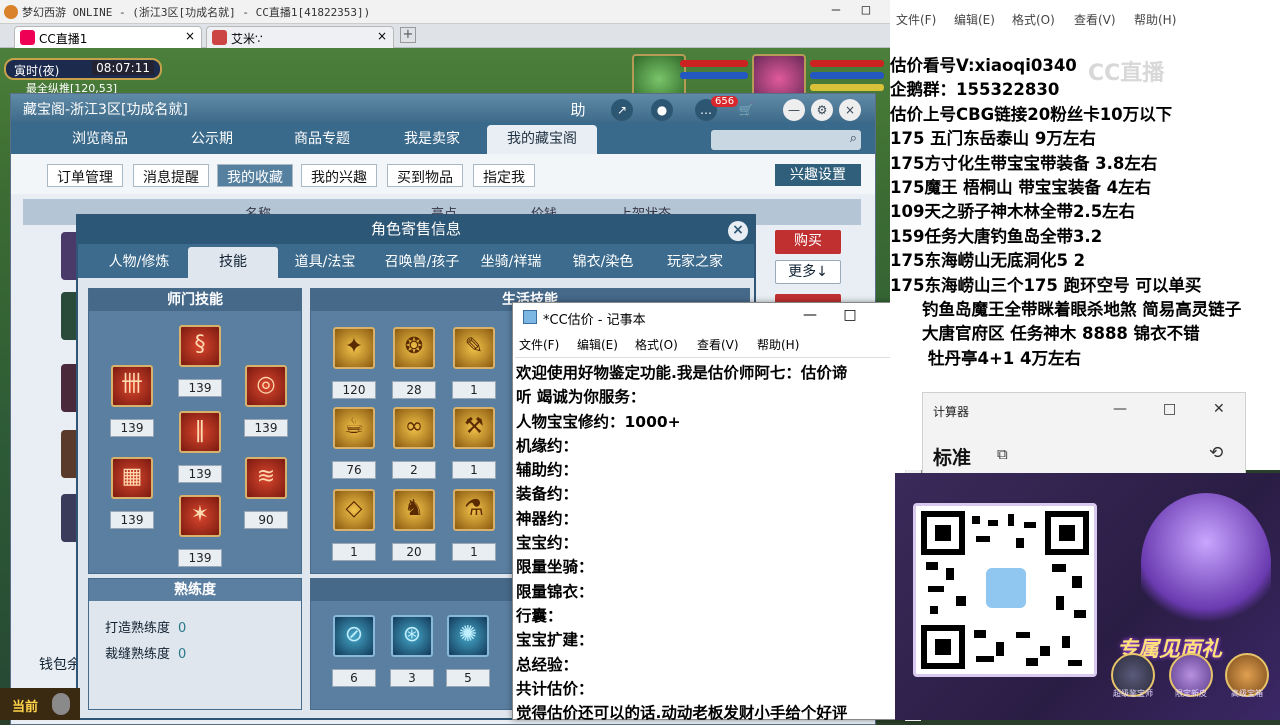  Describe the element at coordinates (83, 69) in the screenshot. I see `game-clock: 寅时(夜) 08:07:11` at that location.